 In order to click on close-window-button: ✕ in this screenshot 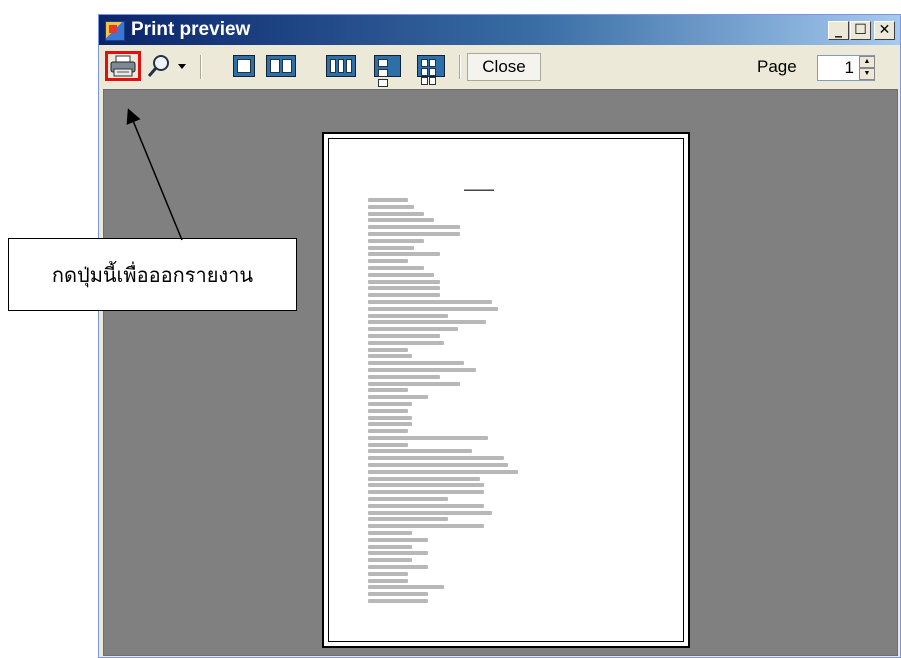, I will do `click(884, 30)`.